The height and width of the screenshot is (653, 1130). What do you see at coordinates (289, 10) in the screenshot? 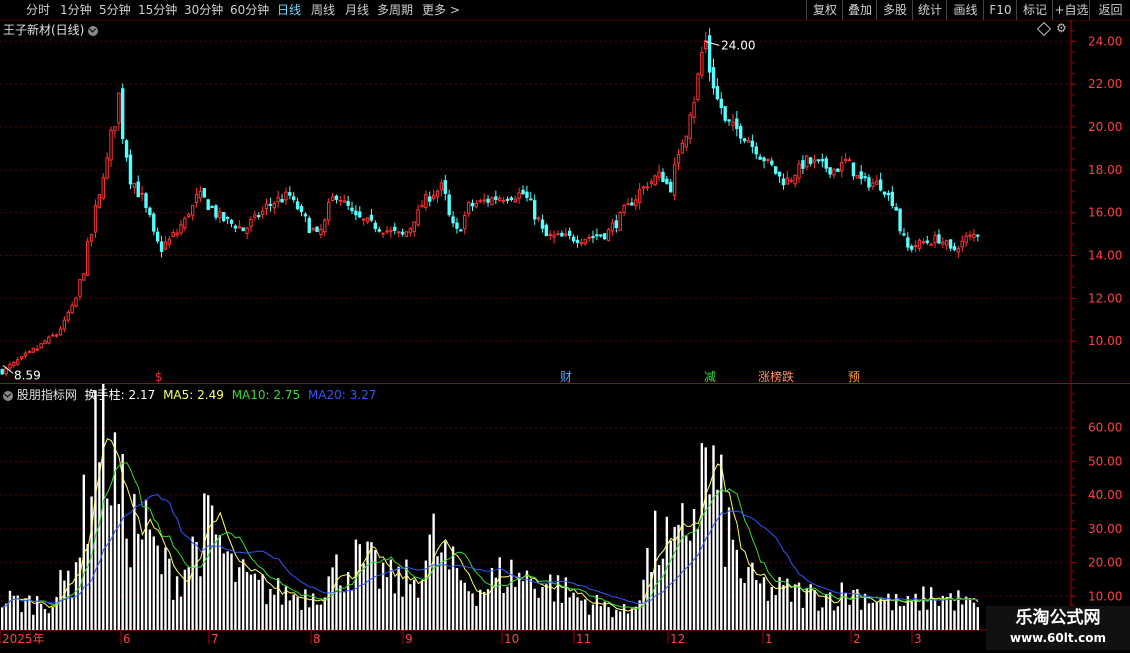
I see `period-tab-6: 日线` at bounding box center [289, 10].